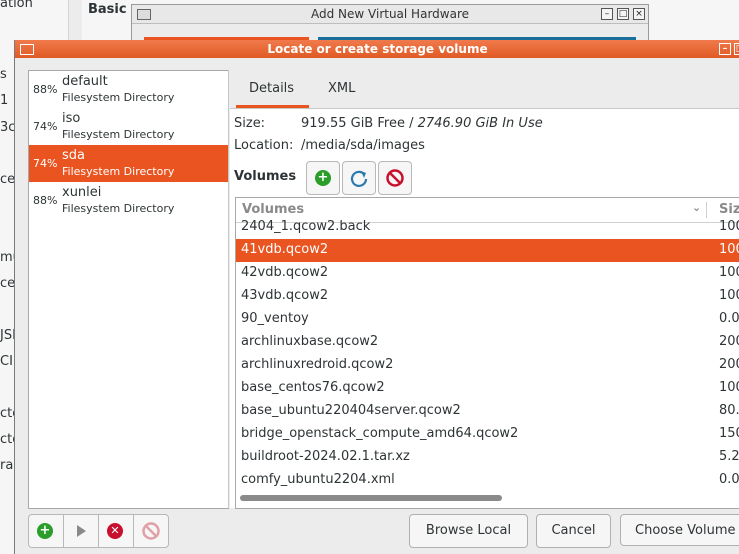 This screenshot has width=739, height=554. What do you see at coordinates (487, 319) in the screenshot?
I see `table-row: 90_ventoy 0.00` at bounding box center [487, 319].